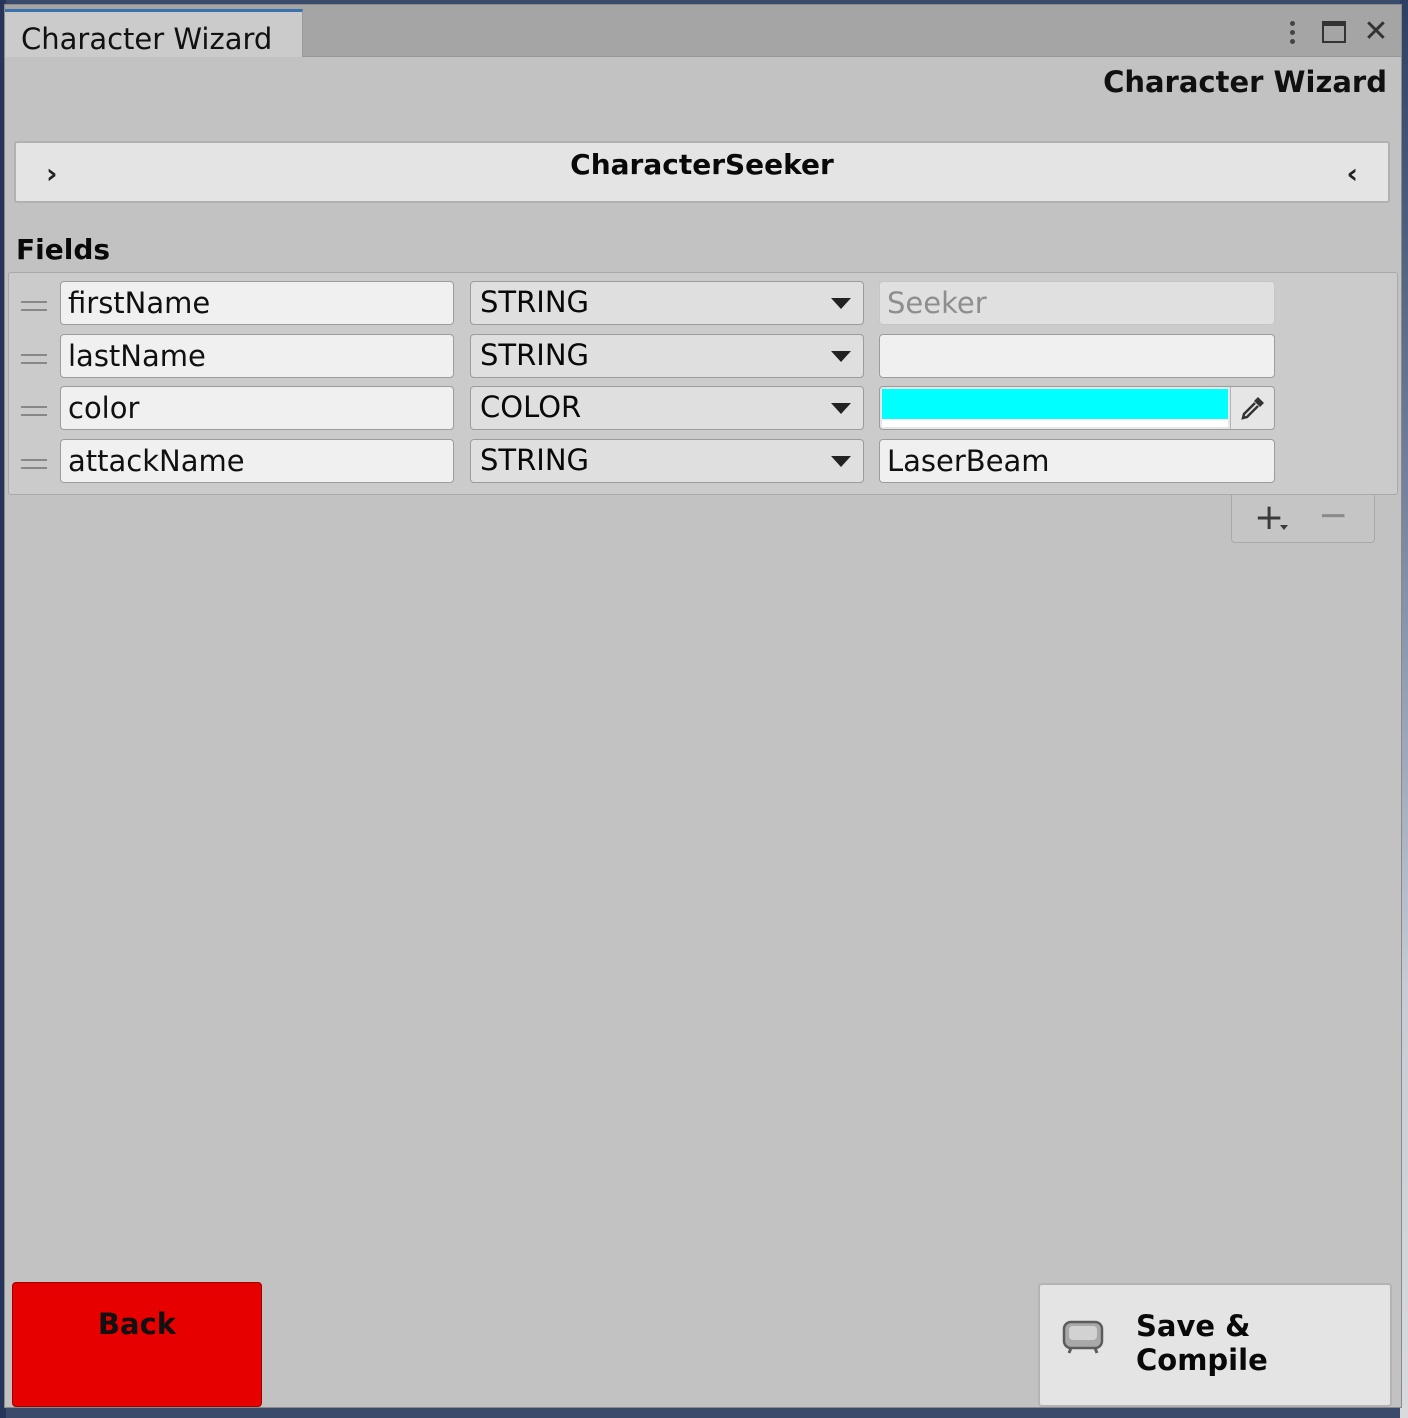 This screenshot has width=1408, height=1418. I want to click on field-color-input, so click(1077, 408).